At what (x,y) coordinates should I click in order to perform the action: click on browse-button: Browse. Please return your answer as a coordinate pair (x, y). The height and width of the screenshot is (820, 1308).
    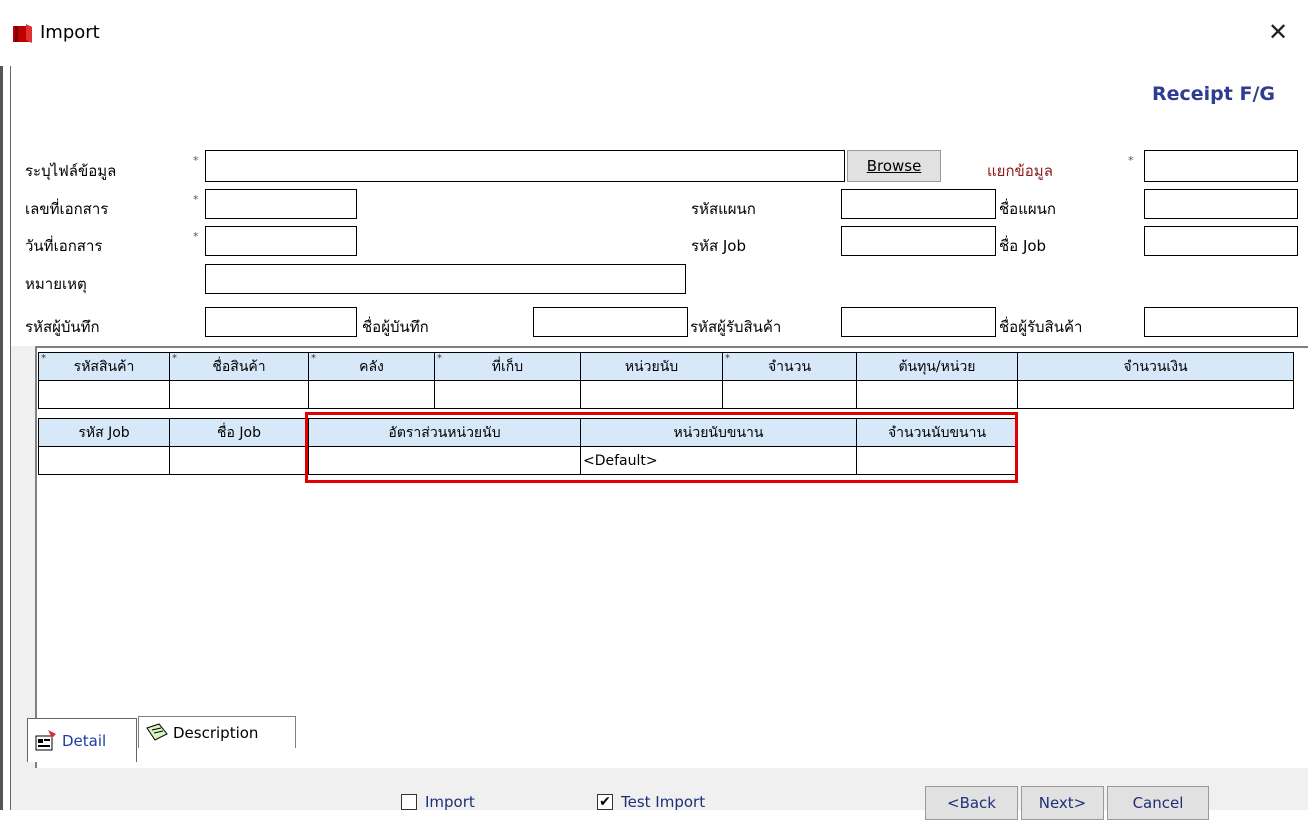
    Looking at the image, I should click on (894, 166).